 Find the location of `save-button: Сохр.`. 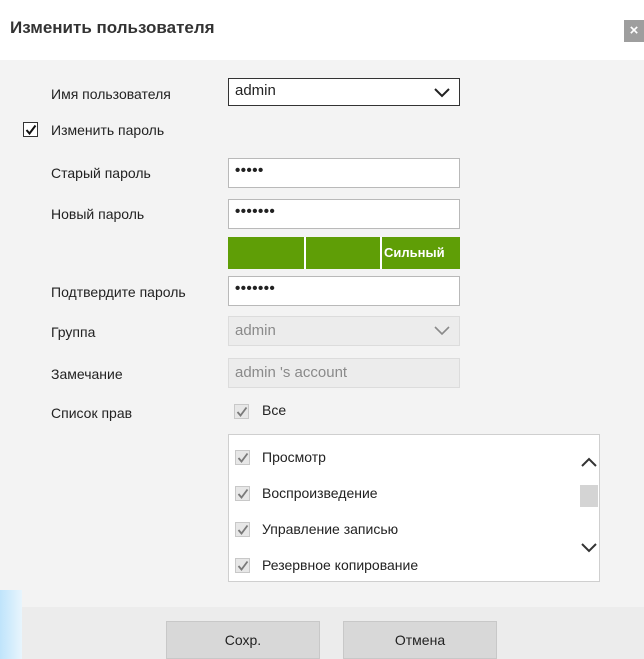

save-button: Сохр. is located at coordinates (243, 640).